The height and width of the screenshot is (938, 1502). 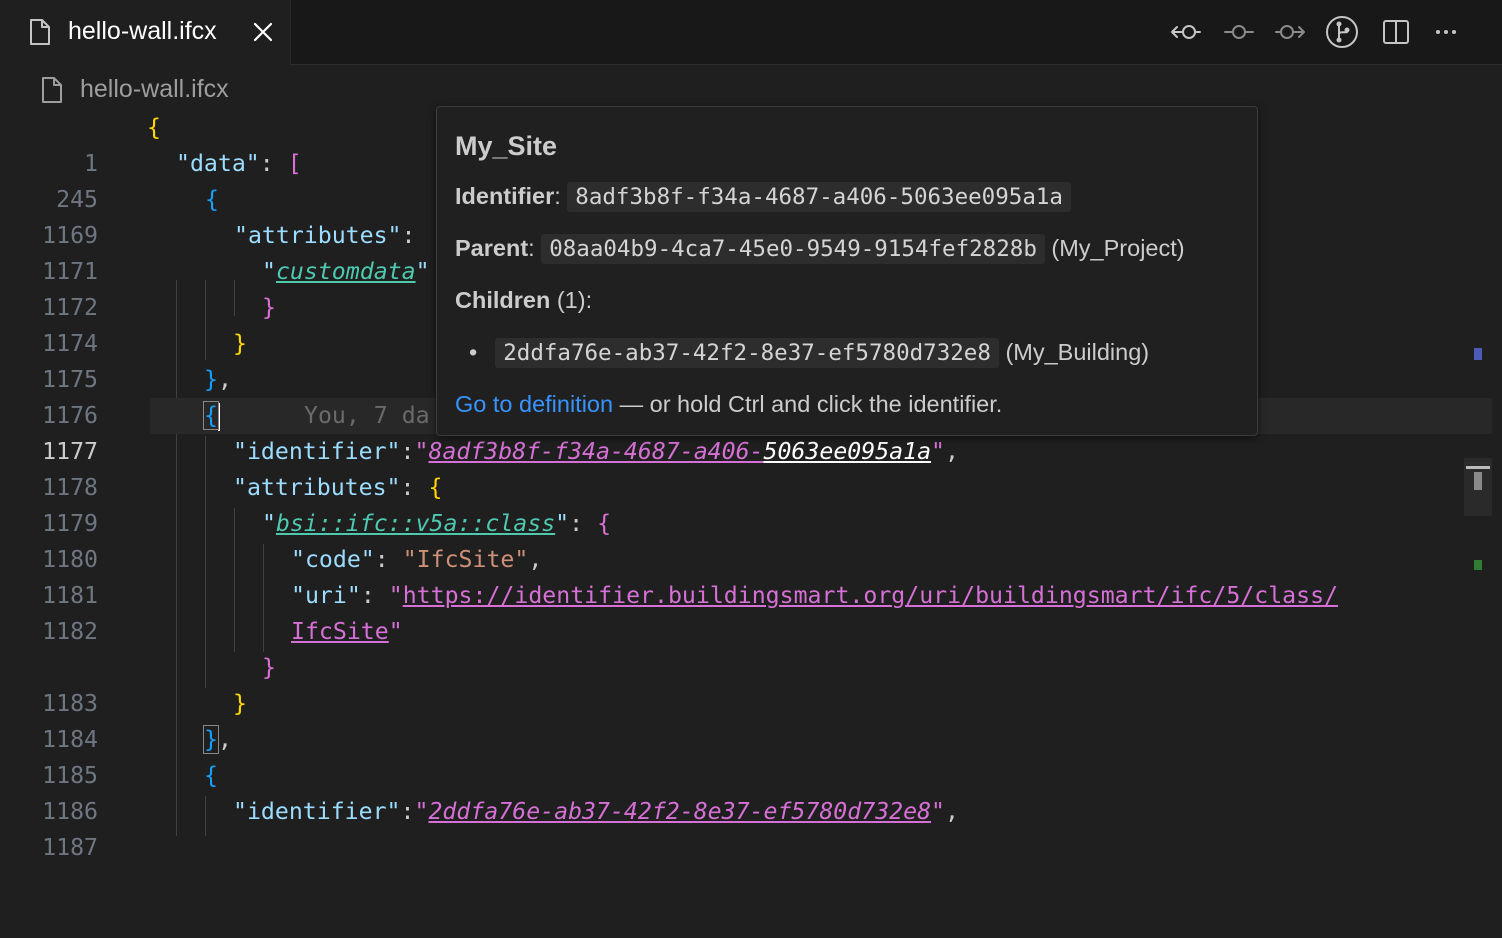 I want to click on child-name: (My_Building), so click(x=1077, y=352).